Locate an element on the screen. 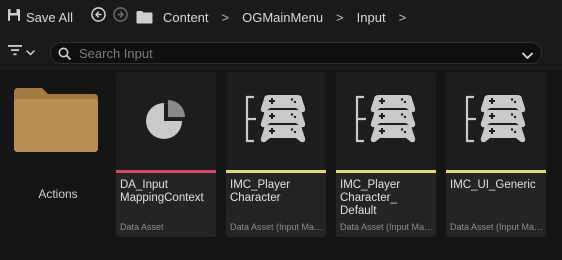 This screenshot has width=562, height=260. chevron-down-icon is located at coordinates (30, 52).